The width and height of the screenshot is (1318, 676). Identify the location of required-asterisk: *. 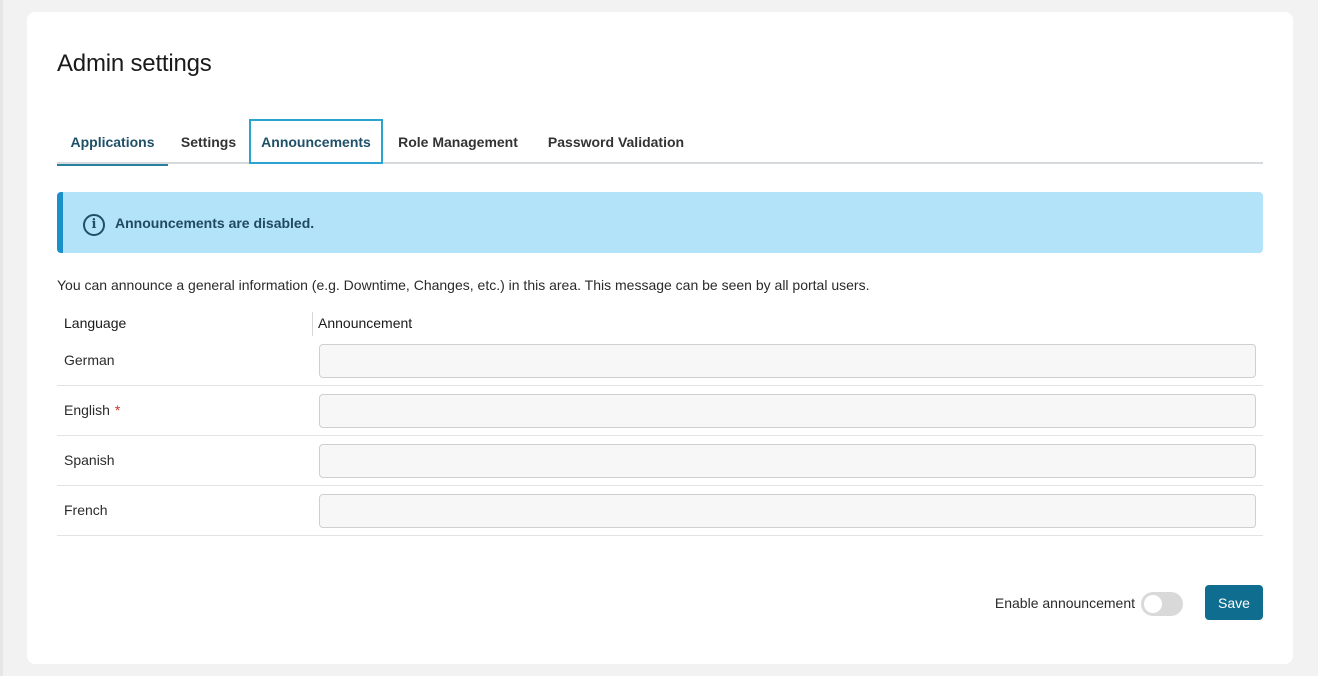
(117, 410).